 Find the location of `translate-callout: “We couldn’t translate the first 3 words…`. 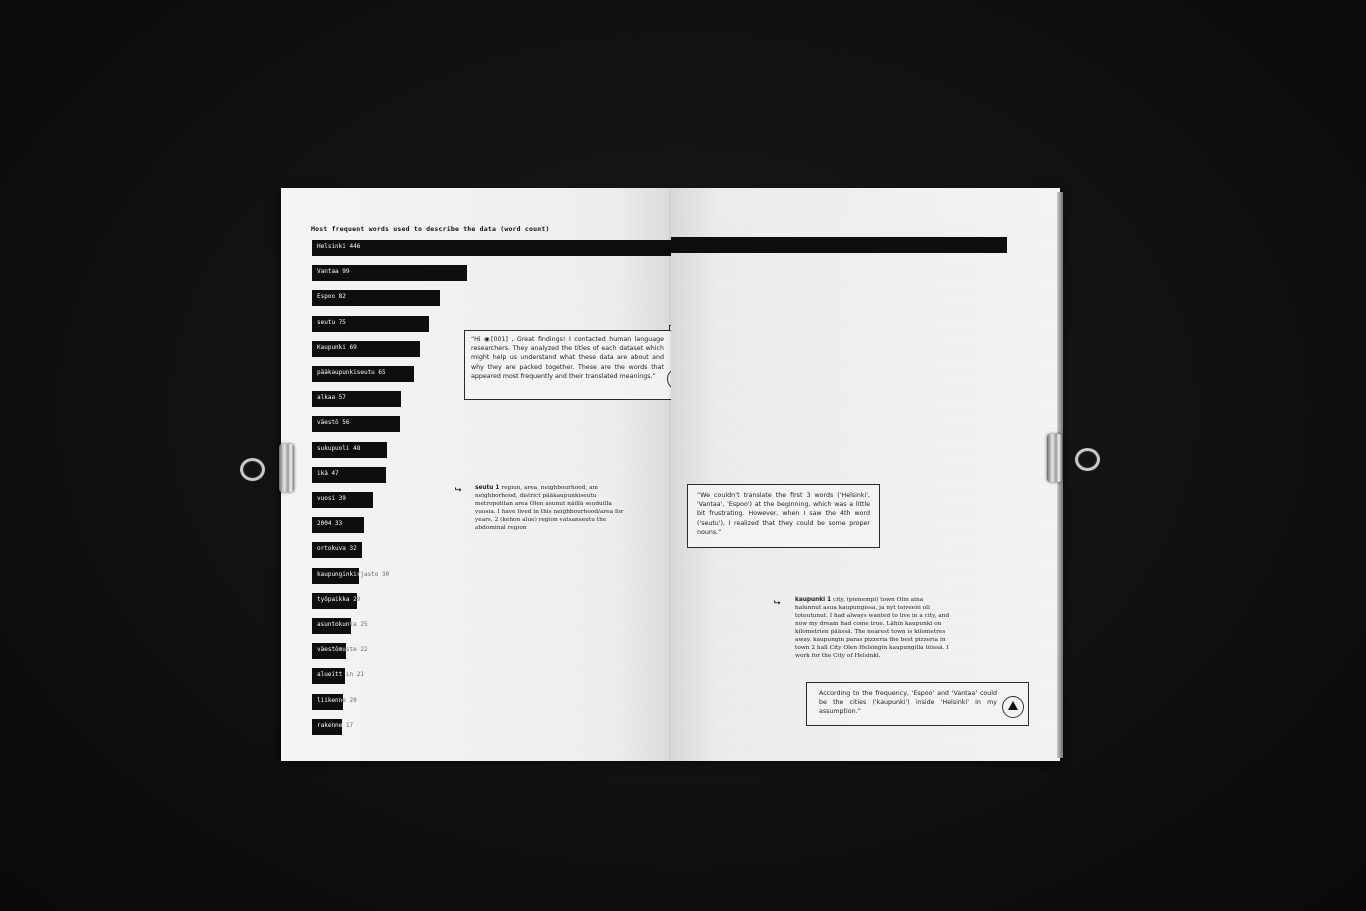

translate-callout: “We couldn’t translate the first 3 words… is located at coordinates (783, 516).